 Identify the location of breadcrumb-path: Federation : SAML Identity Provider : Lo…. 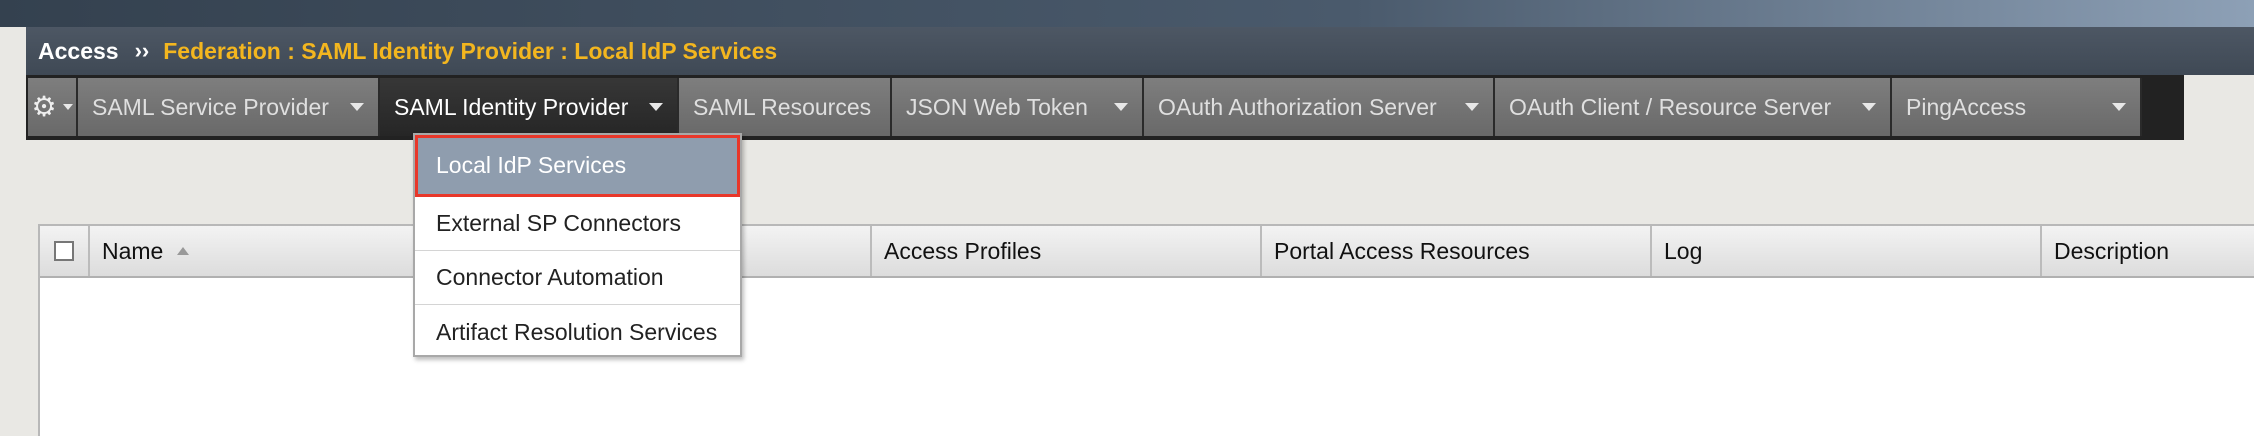
(470, 50).